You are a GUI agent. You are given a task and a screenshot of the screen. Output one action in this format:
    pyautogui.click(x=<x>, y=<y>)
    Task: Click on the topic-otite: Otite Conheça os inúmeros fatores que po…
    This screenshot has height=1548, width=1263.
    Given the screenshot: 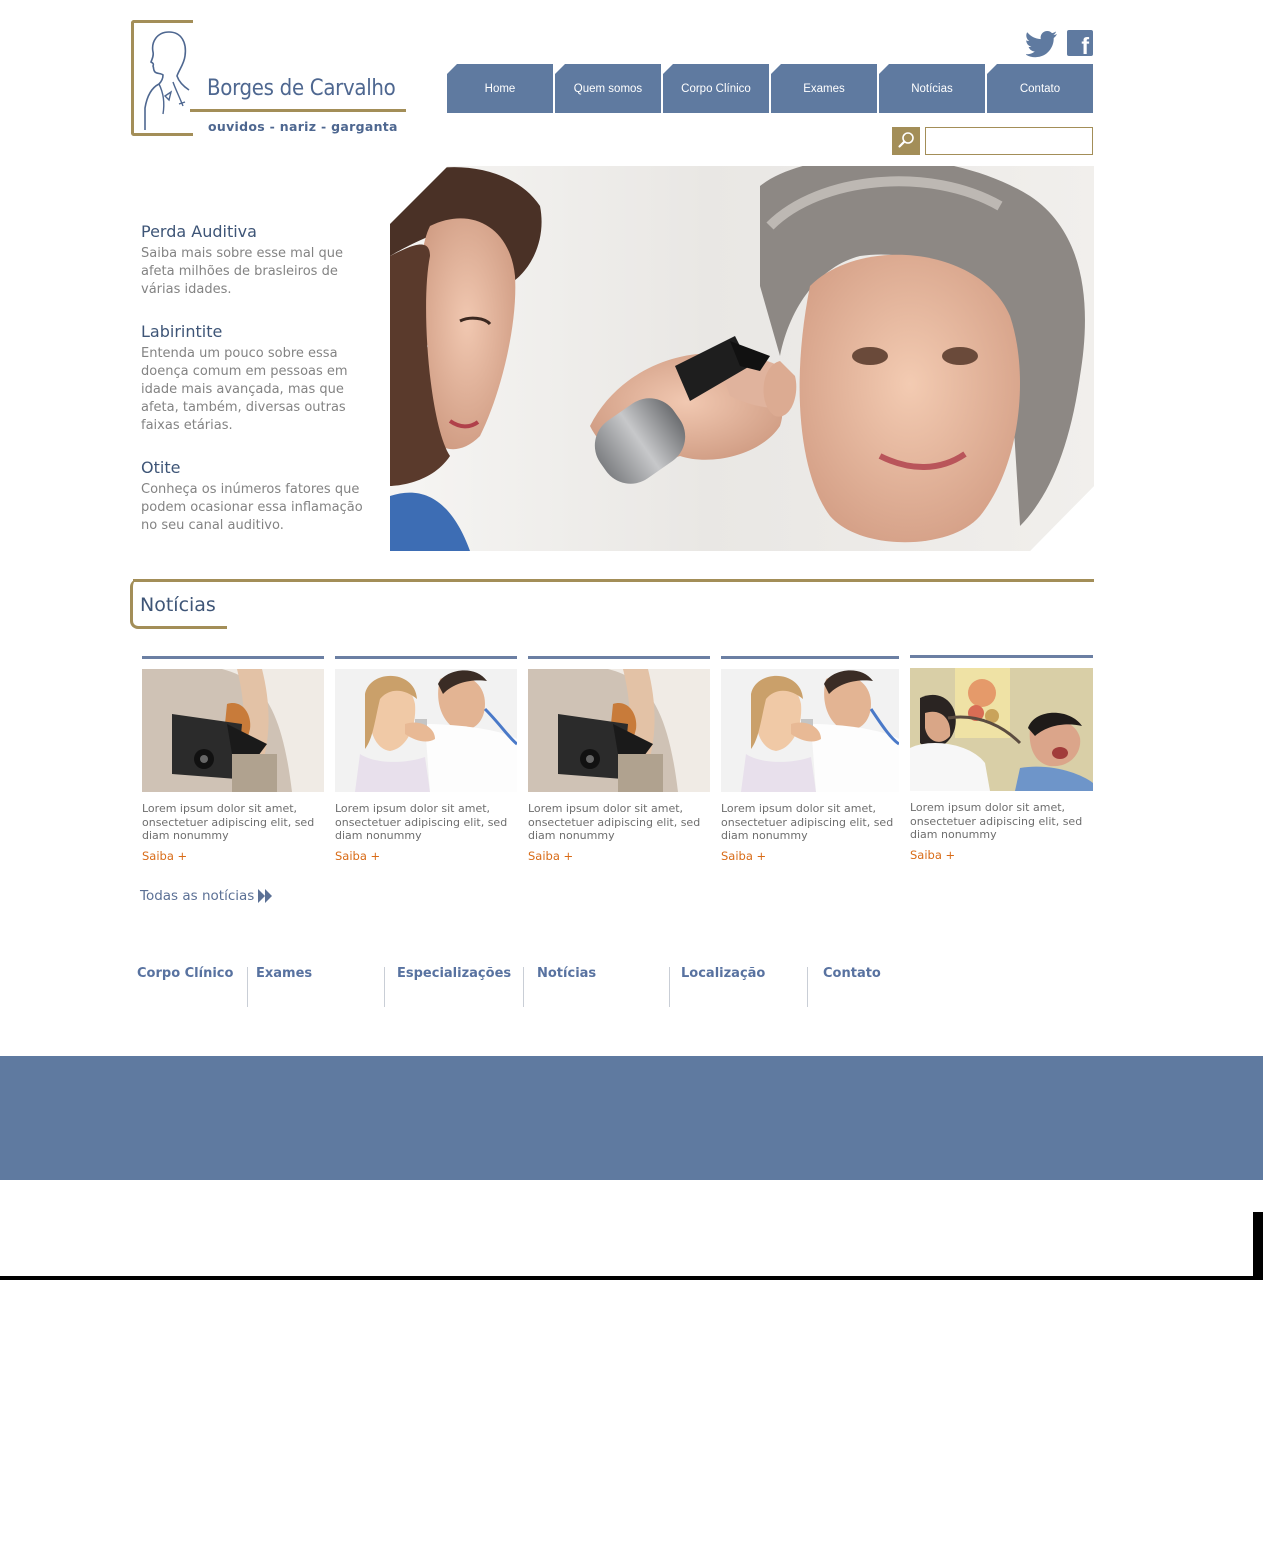 What is the action you would take?
    pyautogui.click(x=258, y=496)
    